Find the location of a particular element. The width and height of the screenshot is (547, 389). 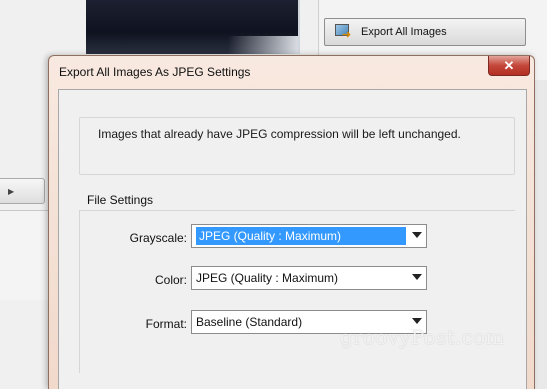

export-images-icon: ➜ is located at coordinates (344, 32).